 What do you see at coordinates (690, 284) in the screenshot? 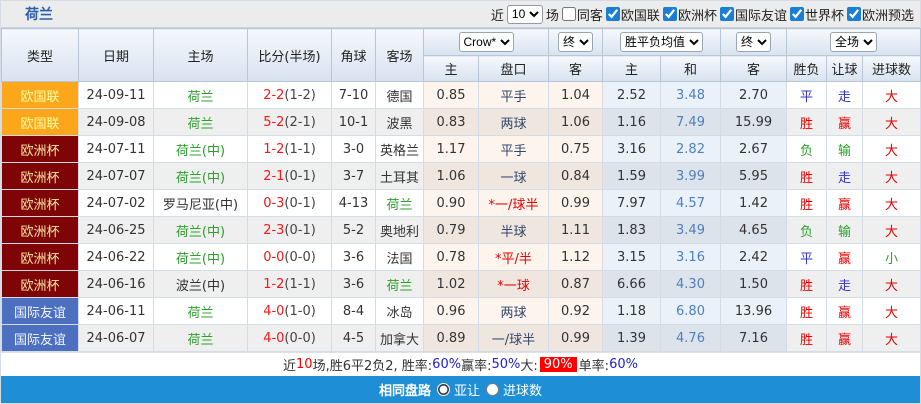
I see `avg-draw-odds: 4.30` at bounding box center [690, 284].